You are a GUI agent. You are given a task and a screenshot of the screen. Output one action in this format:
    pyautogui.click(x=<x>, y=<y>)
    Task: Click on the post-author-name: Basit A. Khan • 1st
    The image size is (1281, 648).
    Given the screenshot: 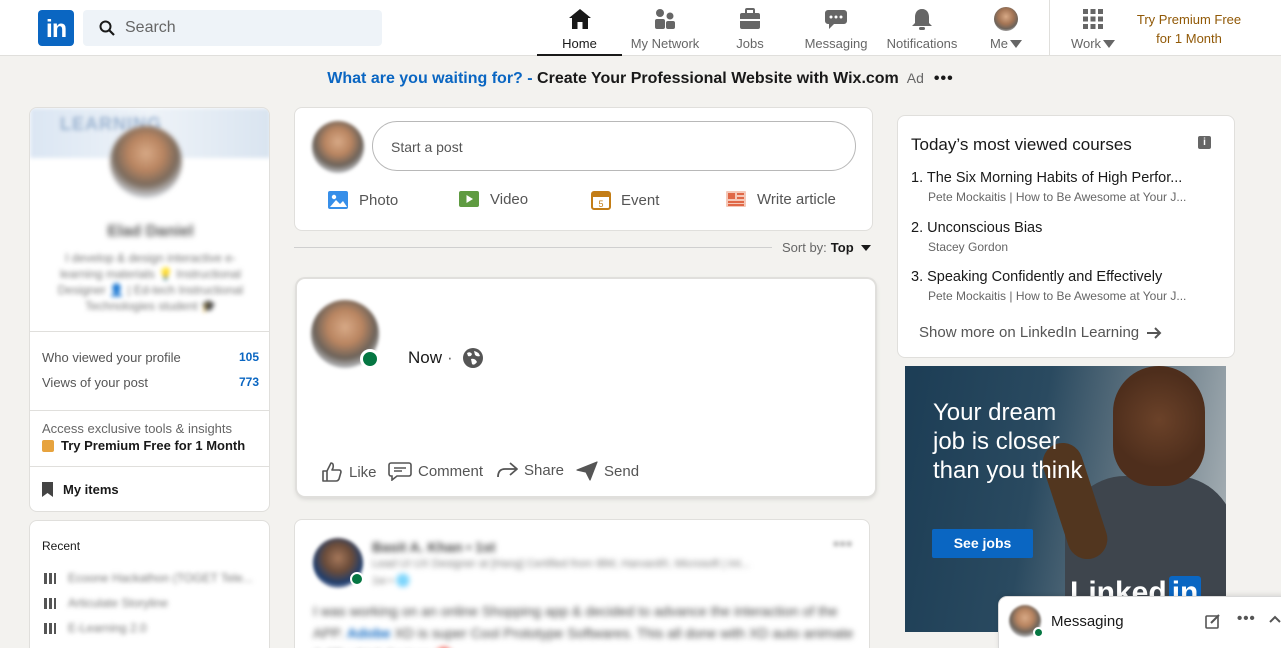 What is the action you would take?
    pyautogui.click(x=433, y=547)
    